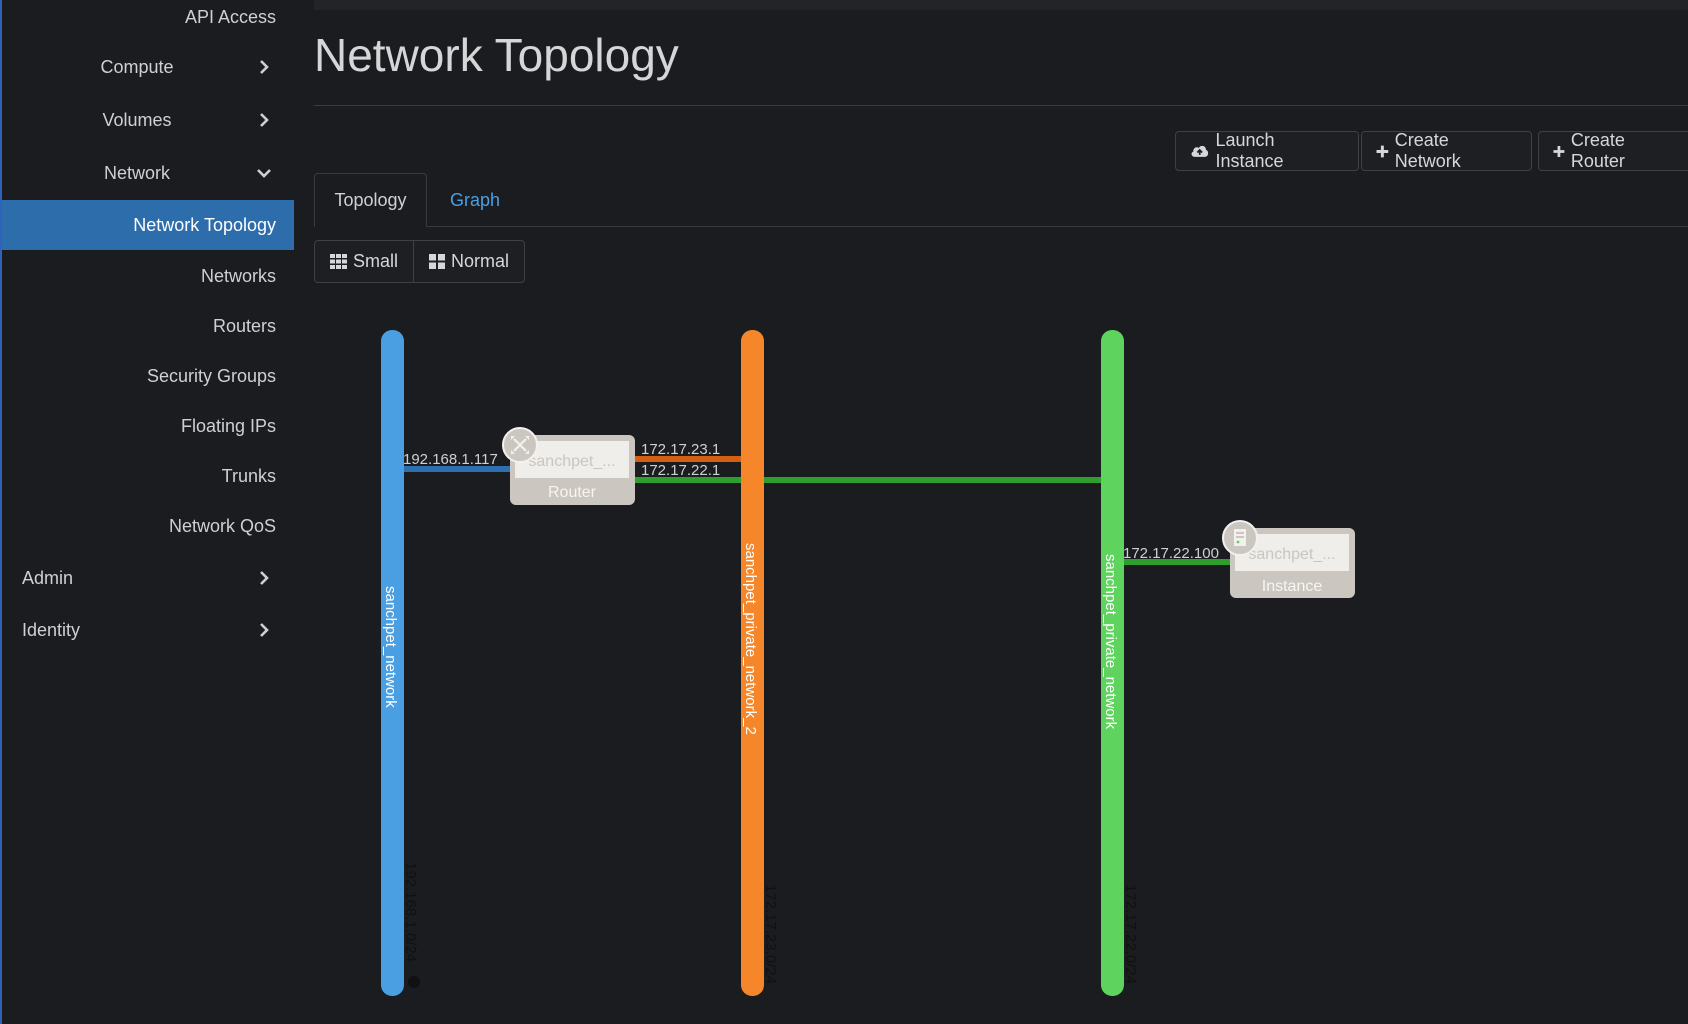 This screenshot has width=1688, height=1024. I want to click on network-cidr-label: 172.17.22.0/24, so click(1130, 934).